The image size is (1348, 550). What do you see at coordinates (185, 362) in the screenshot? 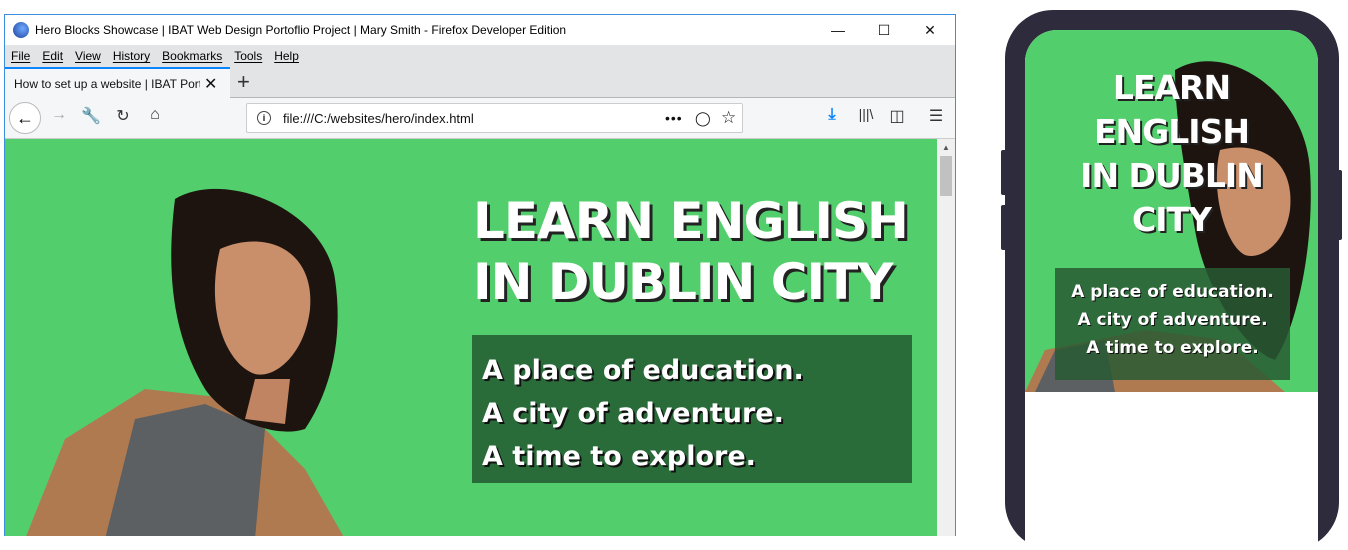
I see `student-photo` at bounding box center [185, 362].